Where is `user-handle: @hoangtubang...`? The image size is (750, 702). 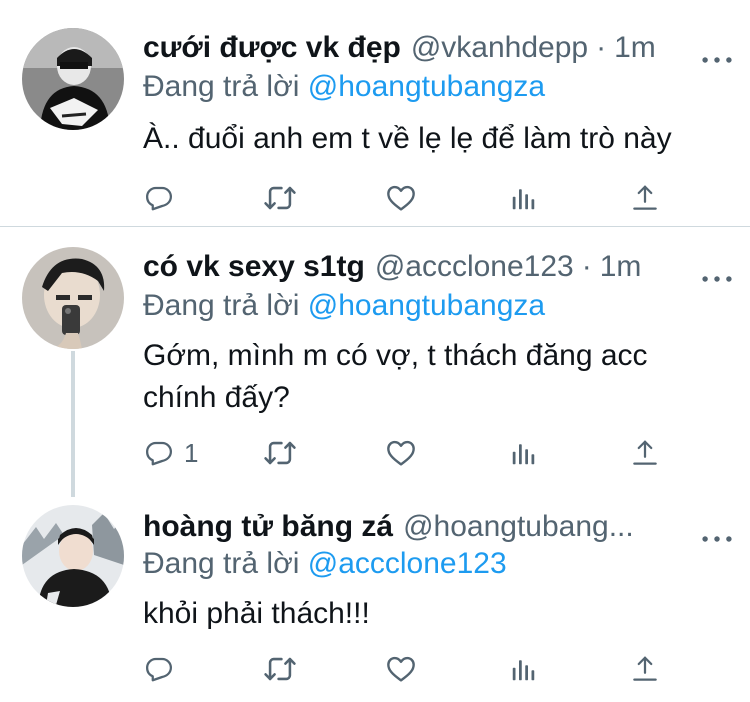 user-handle: @hoangtubang... is located at coordinates (518, 527).